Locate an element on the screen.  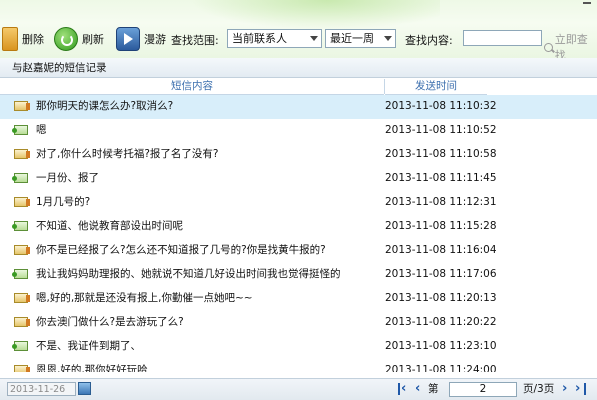
first-page-icon: ‹ is located at coordinates (401, 389).